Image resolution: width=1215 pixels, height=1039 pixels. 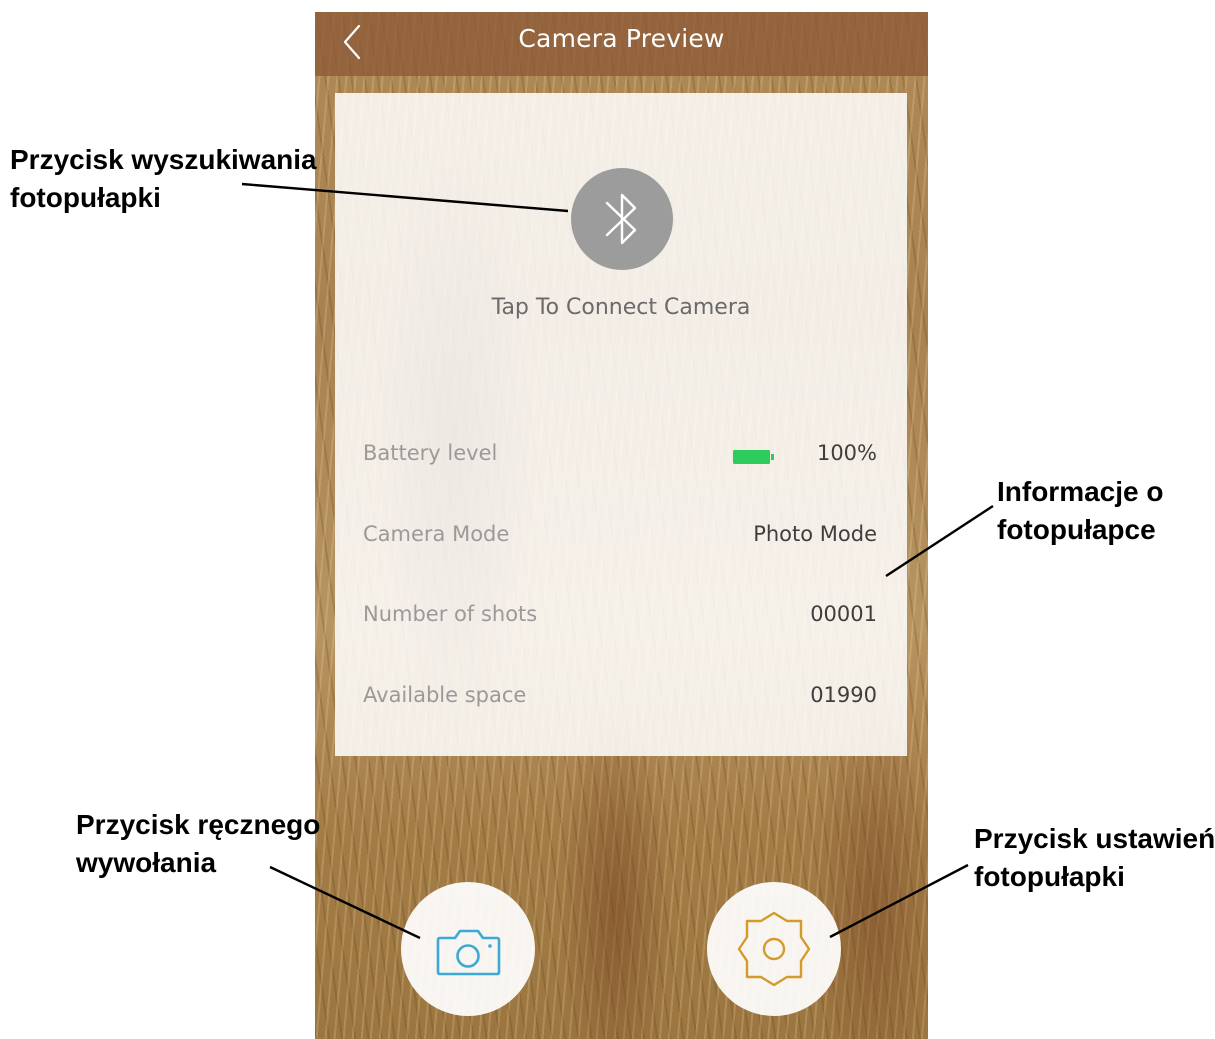 I want to click on manual-capture-button, so click(x=468, y=949).